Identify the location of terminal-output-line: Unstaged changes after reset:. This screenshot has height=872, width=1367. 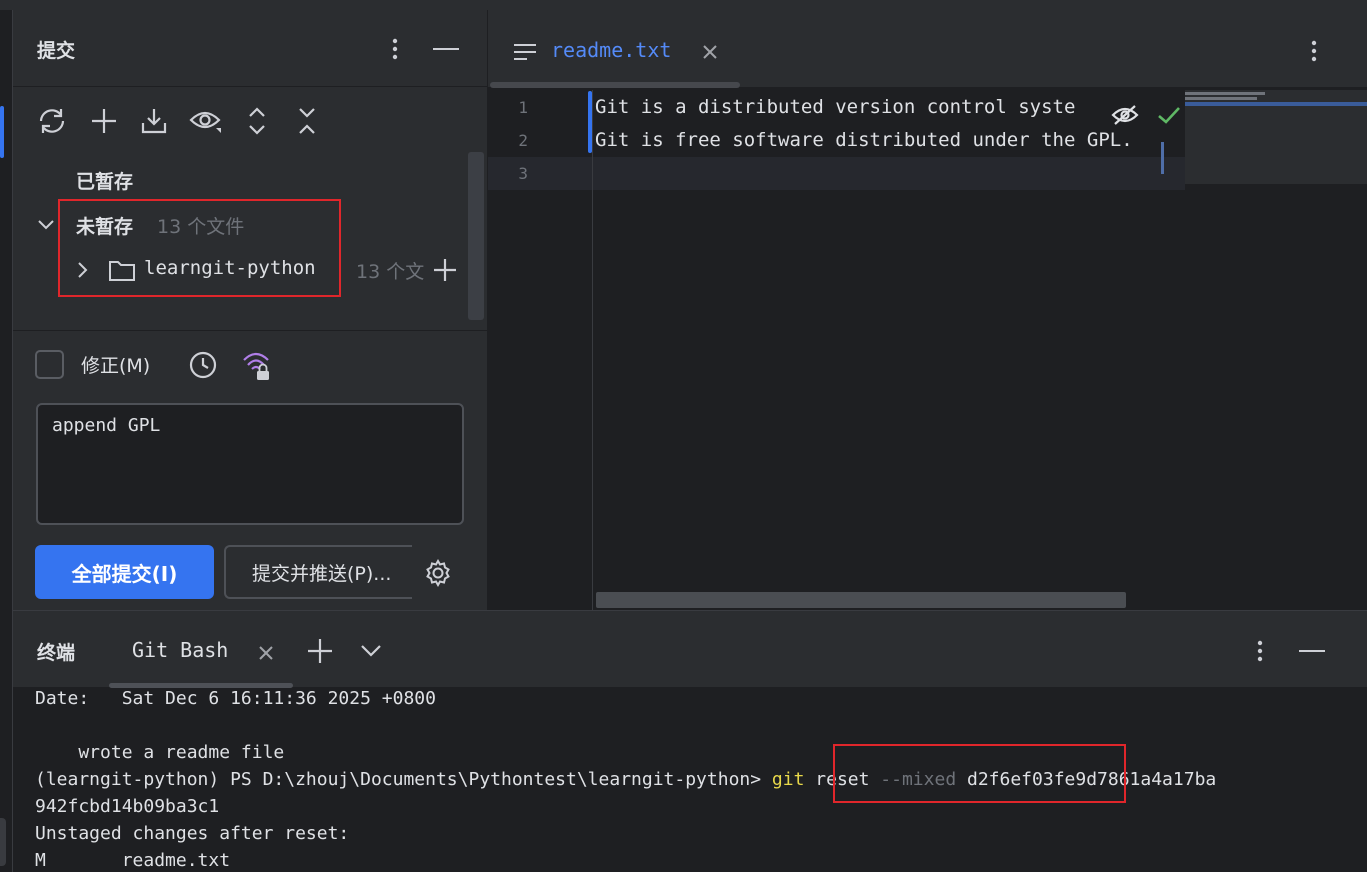
(192, 833).